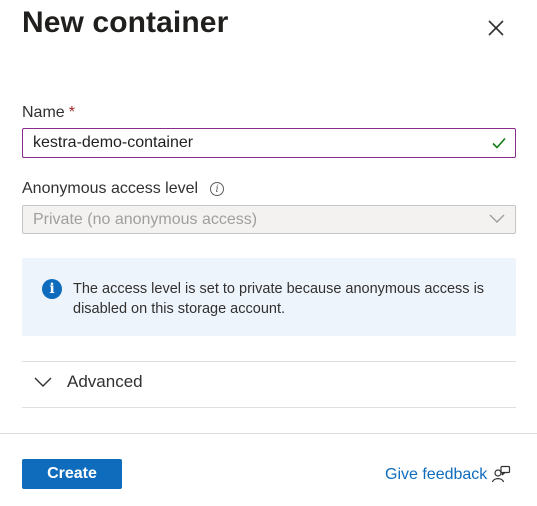 Image resolution: width=537 pixels, height=506 pixels. What do you see at coordinates (269, 219) in the screenshot?
I see `access-level-select: Private (no anonymous access)` at bounding box center [269, 219].